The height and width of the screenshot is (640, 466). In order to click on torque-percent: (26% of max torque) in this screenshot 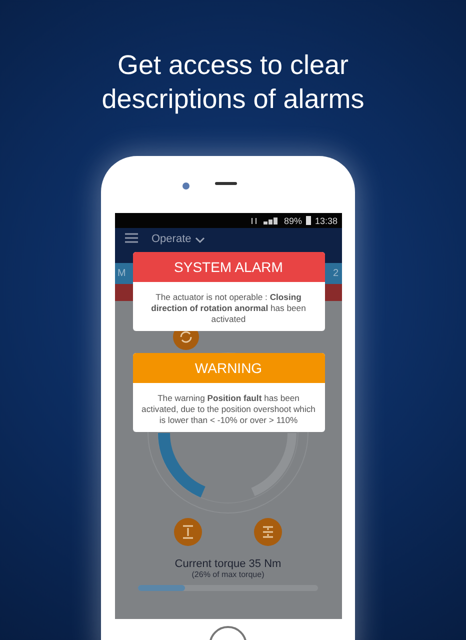, I will do `click(228, 574)`.